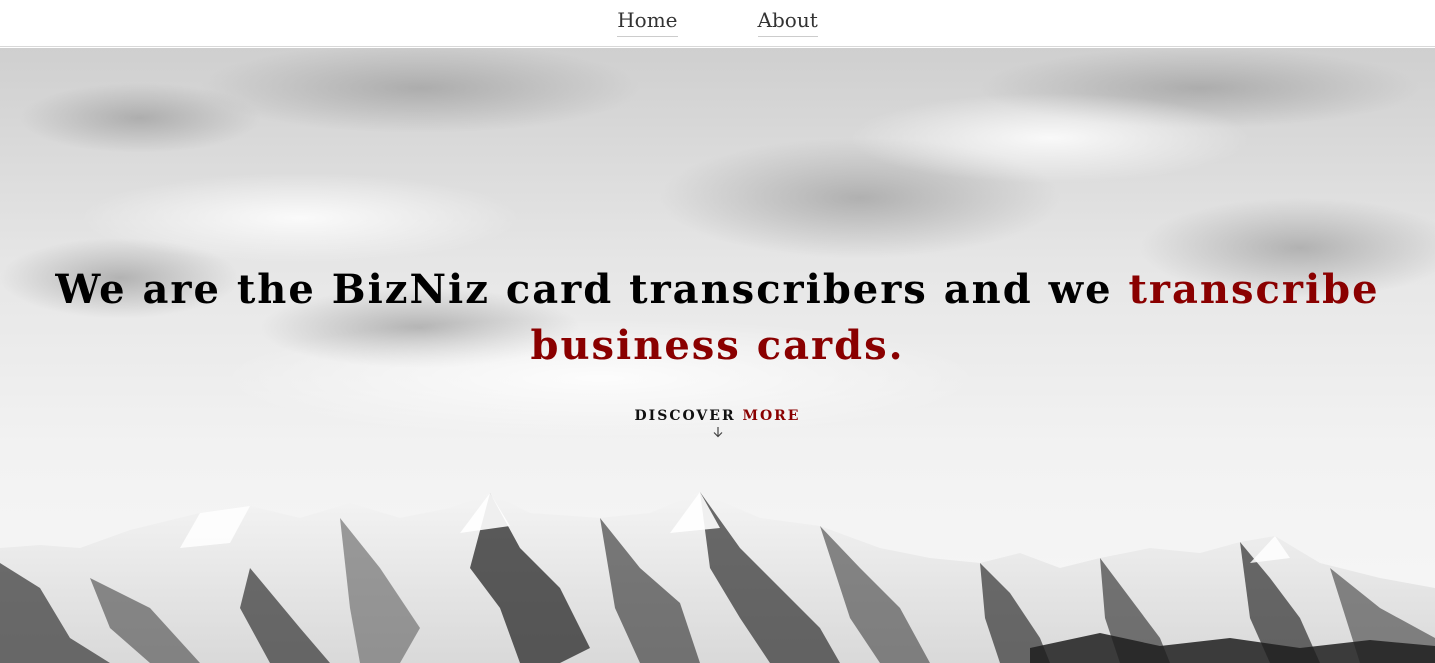 The height and width of the screenshot is (663, 1435). What do you see at coordinates (771, 416) in the screenshot?
I see `discover-more-accent: MORE` at bounding box center [771, 416].